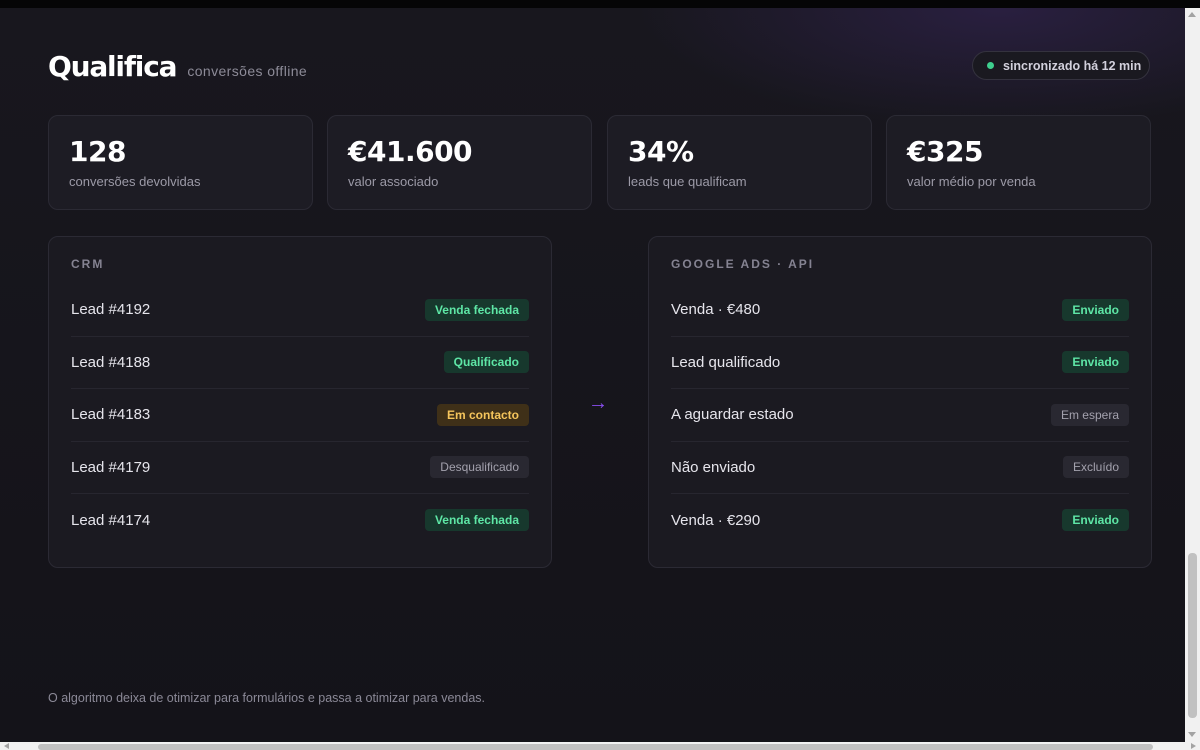 The width and height of the screenshot is (1200, 750). I want to click on status-dot-icon, so click(990, 65).